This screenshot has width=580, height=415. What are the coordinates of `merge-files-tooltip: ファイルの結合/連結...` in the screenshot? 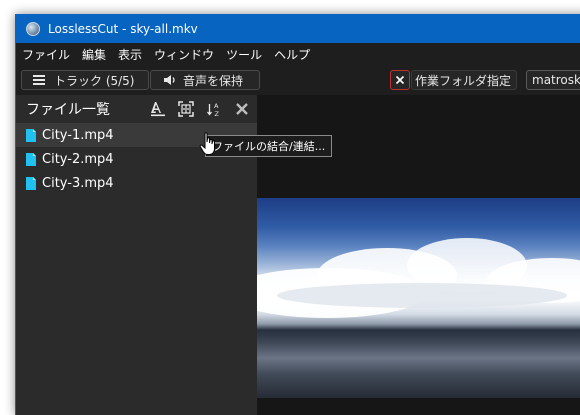 It's located at (269, 146).